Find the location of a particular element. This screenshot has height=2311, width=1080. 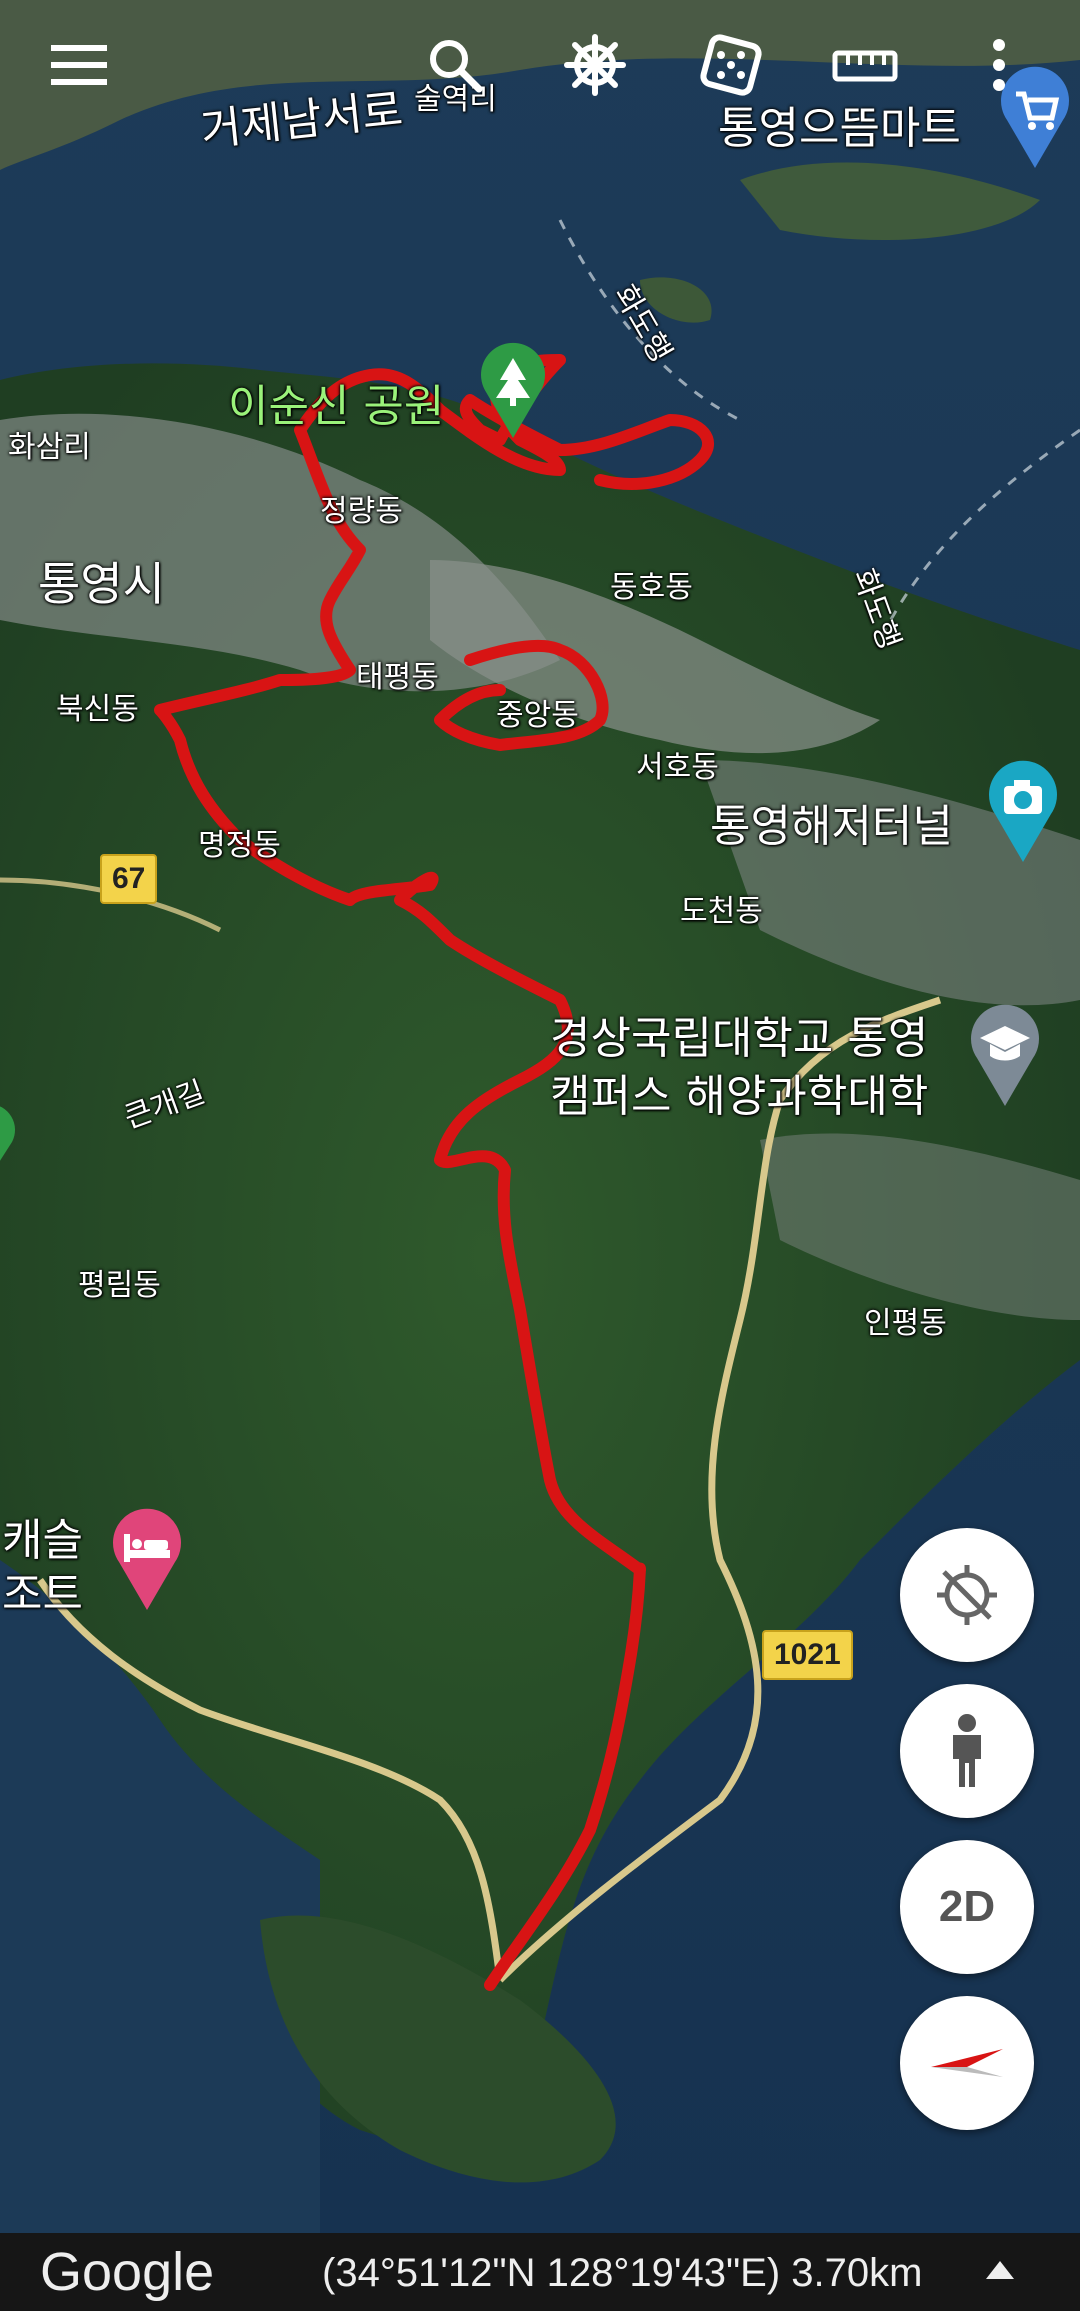

attribution-bar: Google (34°51'12"N 128°19'43"E) 3.70km is located at coordinates (540, 2272).